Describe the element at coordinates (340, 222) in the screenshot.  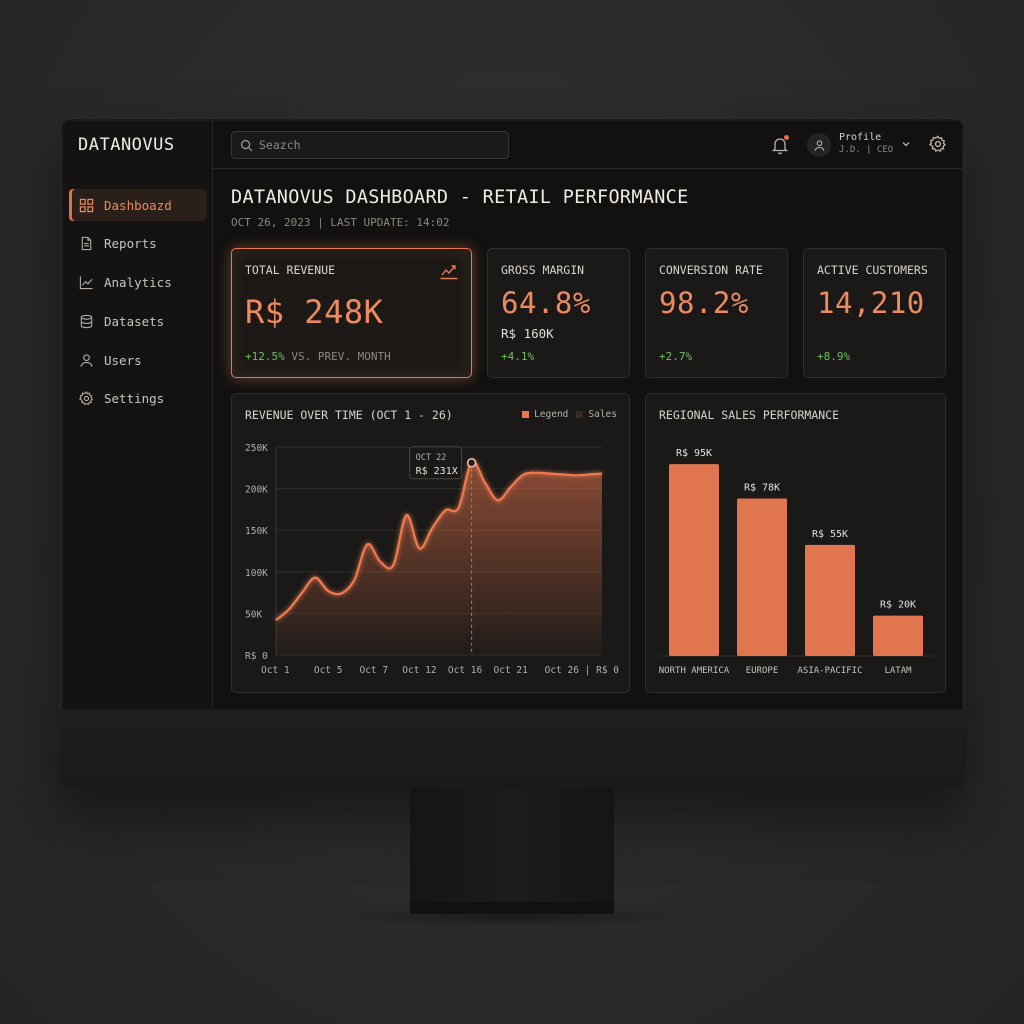
I see `page-subtitle: OCT 26, 2023 | LAST UPDATE: 14:02` at that location.